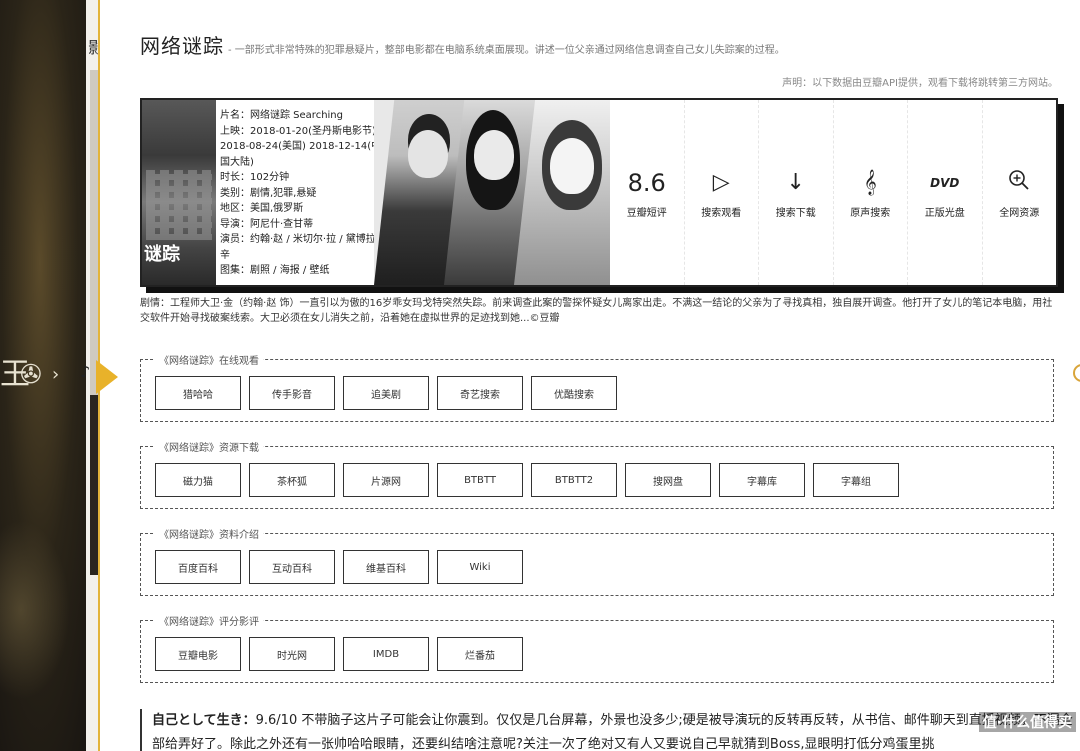 This screenshot has height=751, width=1080. Describe the element at coordinates (292, 654) in the screenshot. I see `link-button: 时光网` at that location.